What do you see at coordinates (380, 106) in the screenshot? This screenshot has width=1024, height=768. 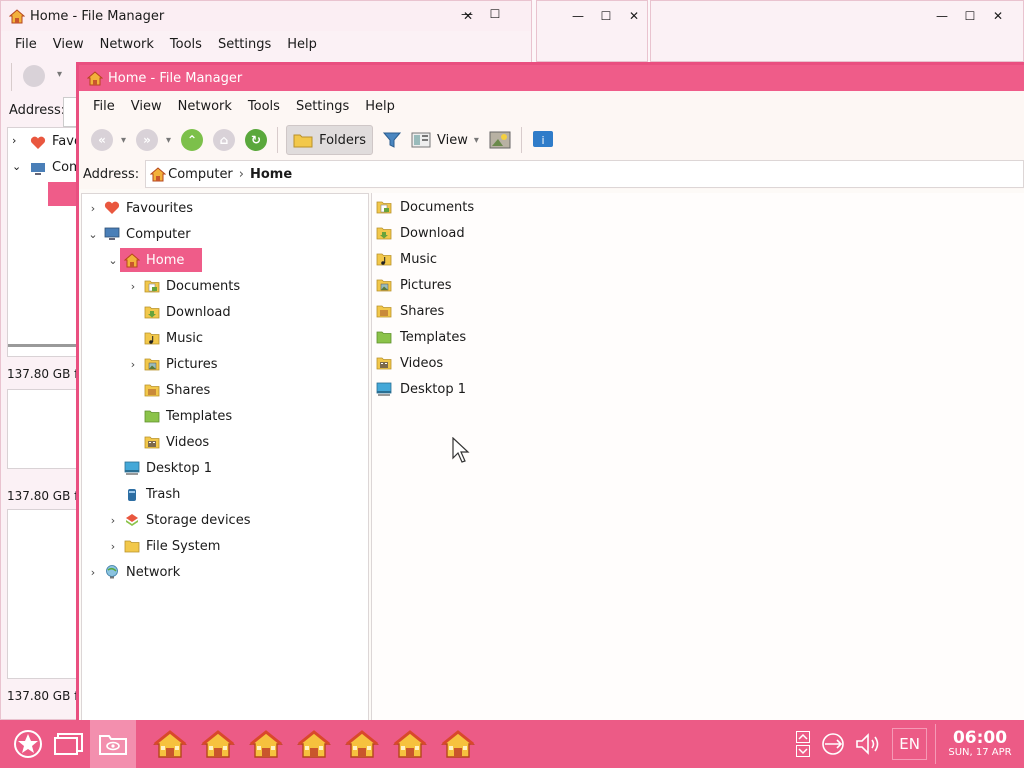 I see `main-menu-help: Help` at bounding box center [380, 106].